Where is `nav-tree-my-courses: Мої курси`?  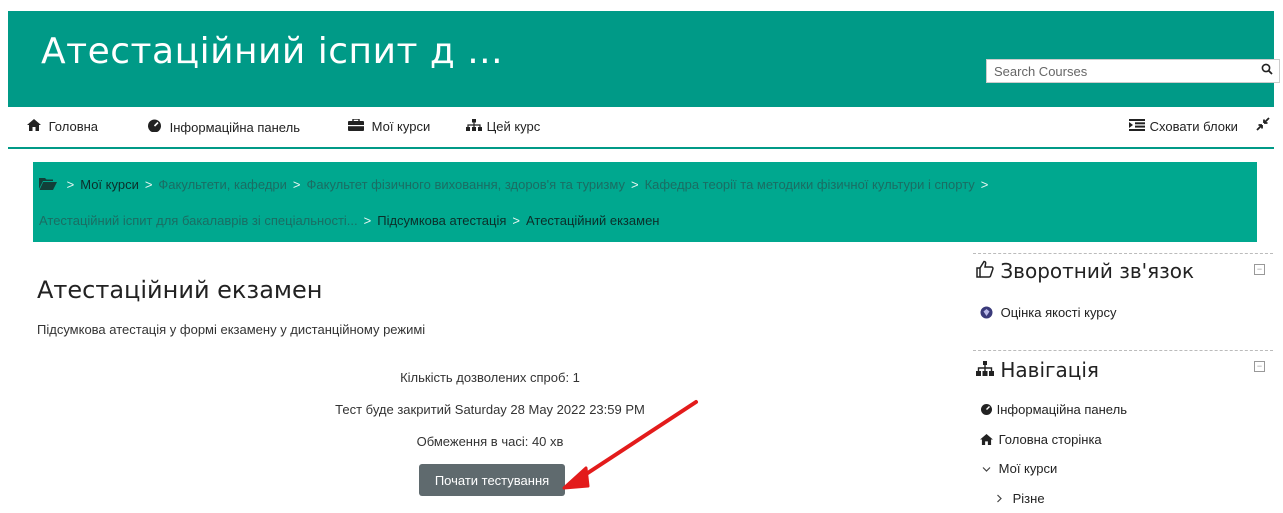
nav-tree-my-courses: Мої курси is located at coordinates (1019, 468).